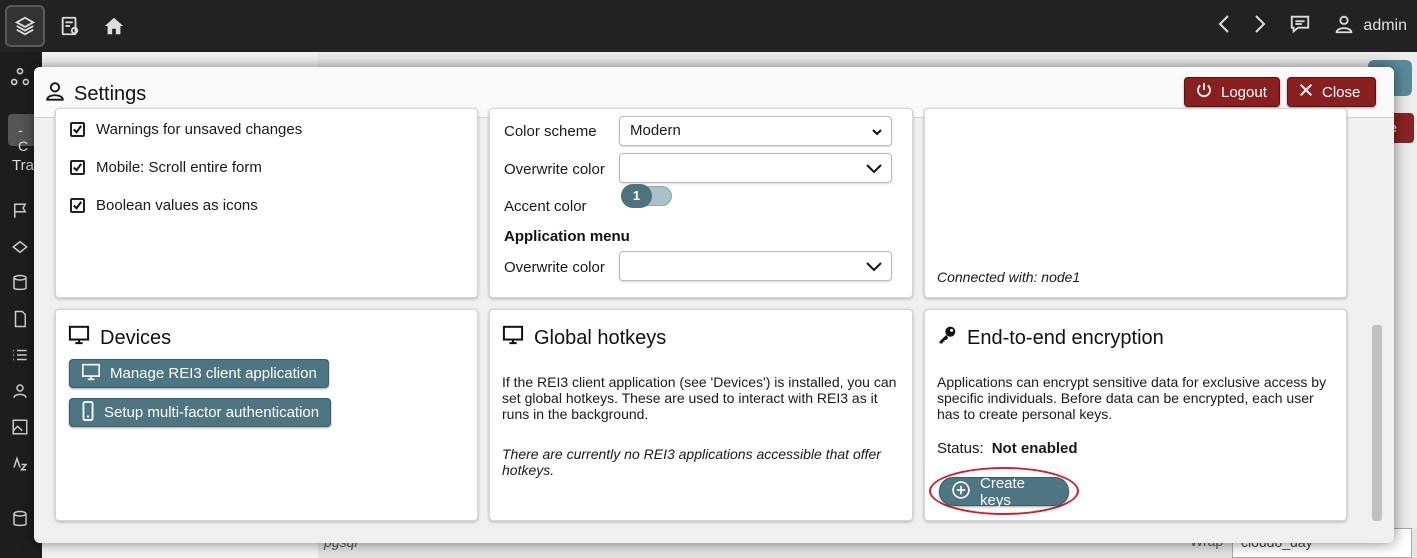  Describe the element at coordinates (1260, 26) in the screenshot. I see `chevron-right-icon` at that location.